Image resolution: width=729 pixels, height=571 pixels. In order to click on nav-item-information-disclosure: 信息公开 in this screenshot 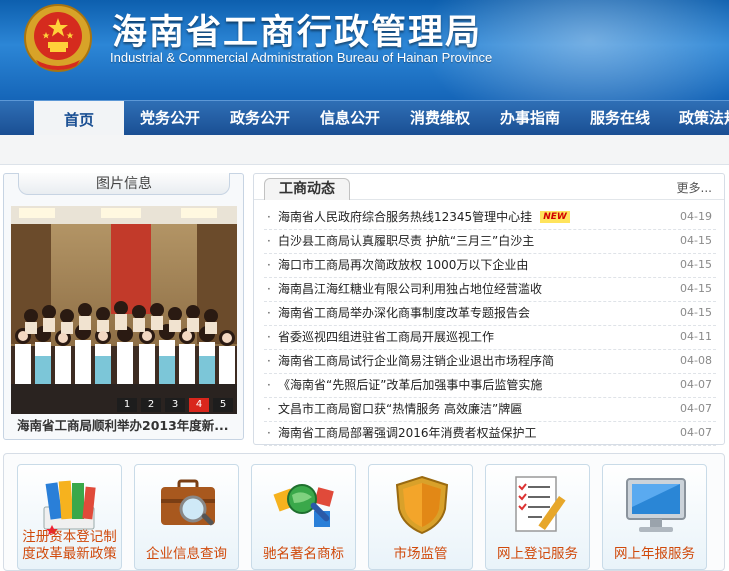, I will do `click(350, 118)`.